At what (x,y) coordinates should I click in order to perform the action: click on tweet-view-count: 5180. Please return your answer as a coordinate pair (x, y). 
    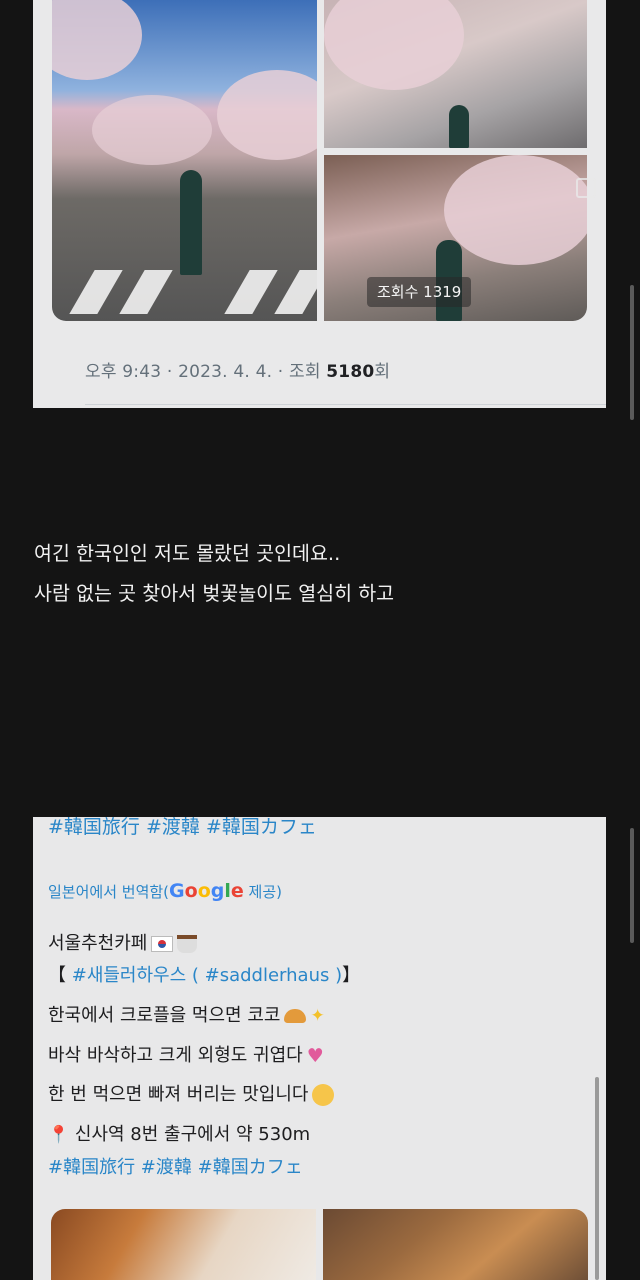
    Looking at the image, I should click on (350, 372).